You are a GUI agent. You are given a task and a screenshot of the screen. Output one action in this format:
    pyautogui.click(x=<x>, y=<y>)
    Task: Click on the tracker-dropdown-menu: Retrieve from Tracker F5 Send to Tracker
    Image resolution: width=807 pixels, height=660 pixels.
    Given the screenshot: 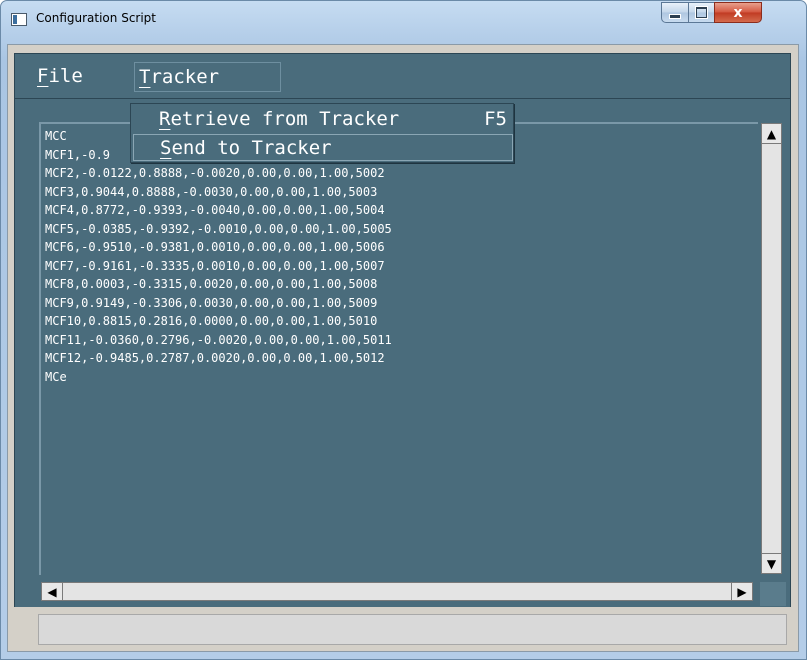 What is the action you would take?
    pyautogui.click(x=322, y=133)
    